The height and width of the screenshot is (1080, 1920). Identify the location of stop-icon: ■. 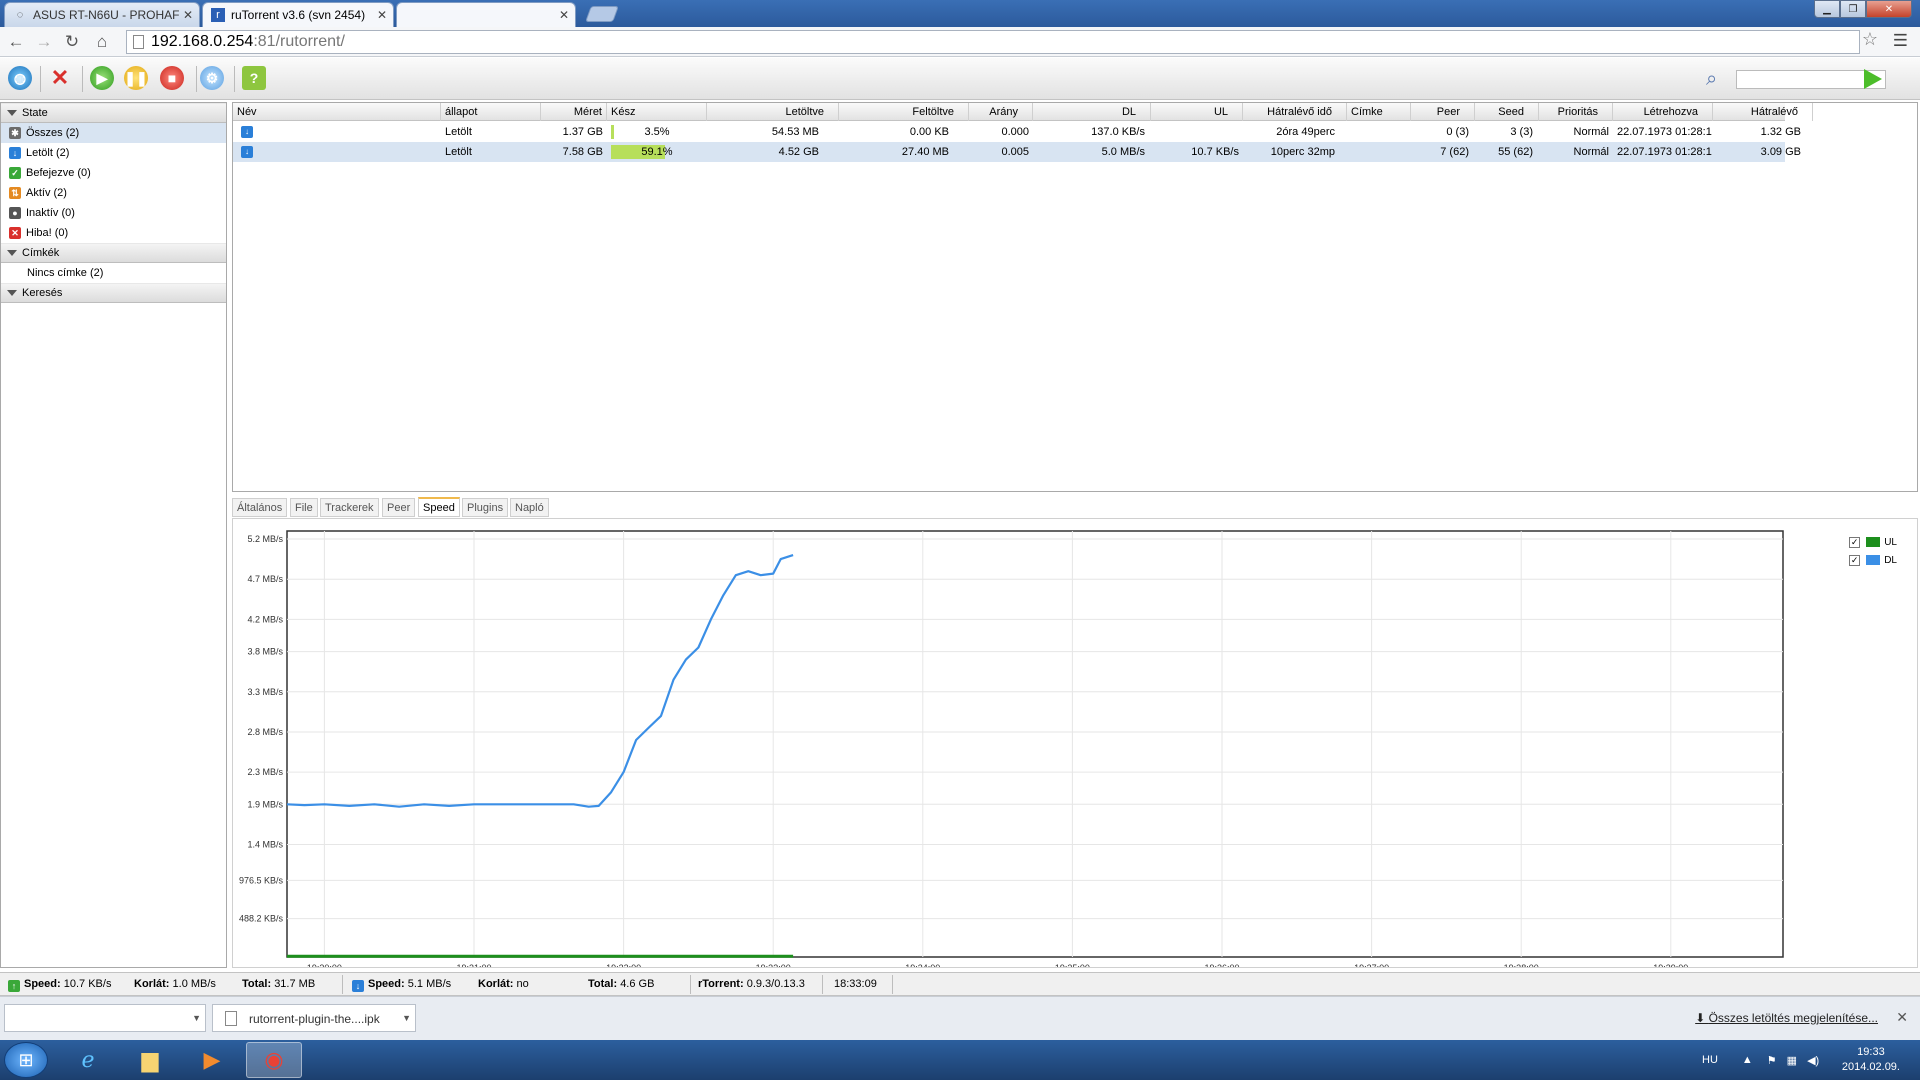
(172, 78).